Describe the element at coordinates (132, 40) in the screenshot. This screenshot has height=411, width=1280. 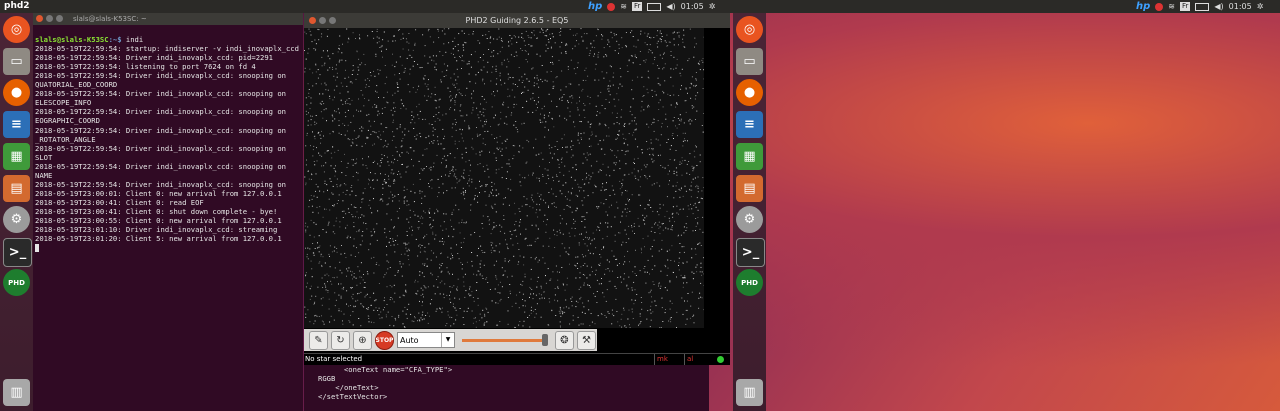
I see `terminal-command: indi` at that location.